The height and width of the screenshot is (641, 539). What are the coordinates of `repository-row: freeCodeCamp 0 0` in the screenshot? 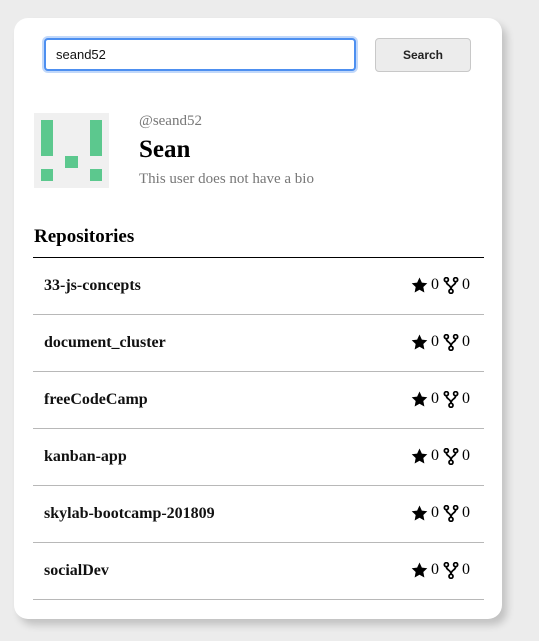 It's located at (258, 400).